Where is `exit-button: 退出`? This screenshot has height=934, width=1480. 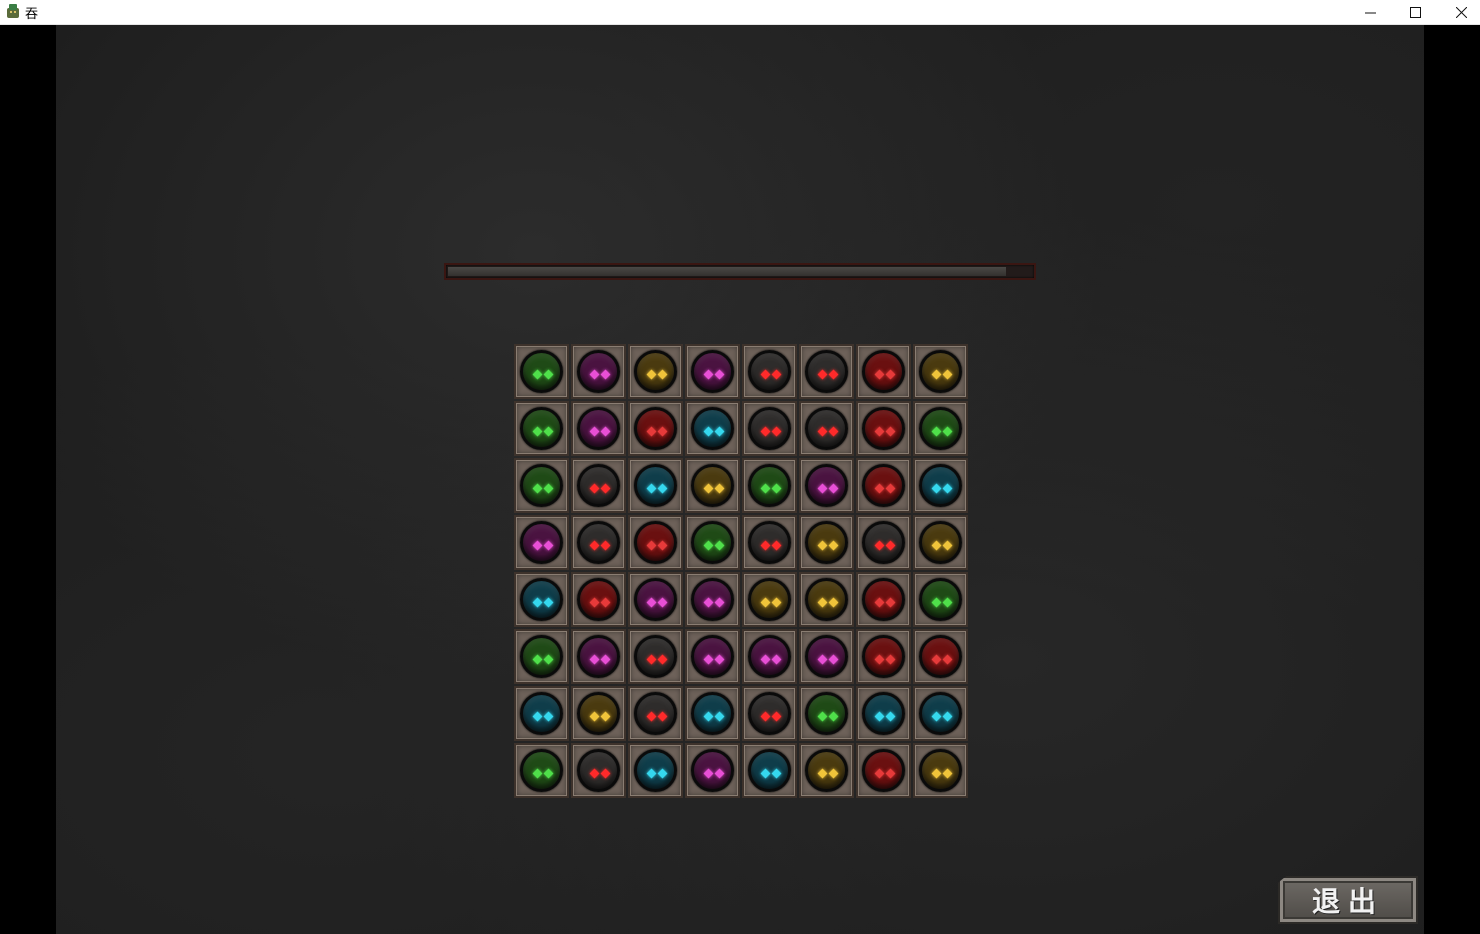
exit-button: 退出 is located at coordinates (1348, 900).